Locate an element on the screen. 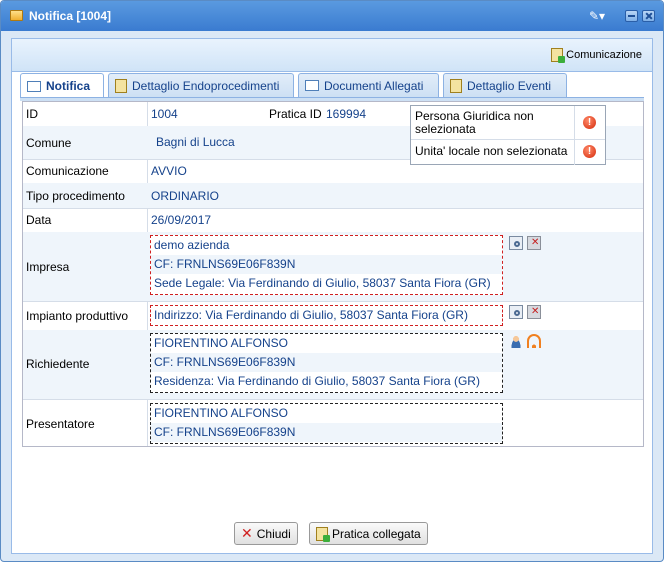  comunicazione-label: Comunicazione is located at coordinates (604, 55).